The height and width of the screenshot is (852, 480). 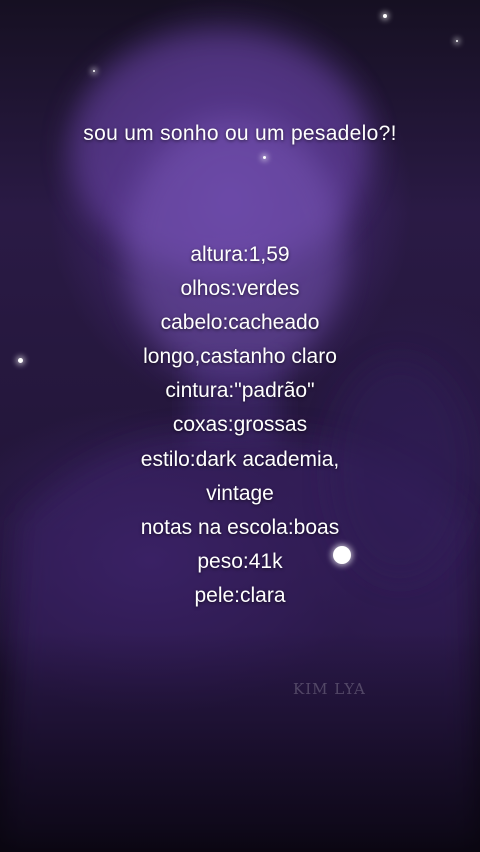 I want to click on info-line: pele:clara, so click(x=240, y=595).